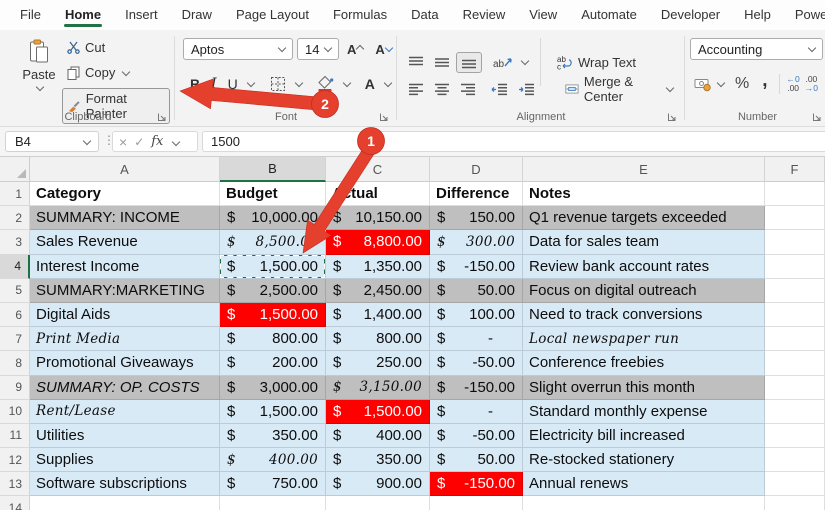 The width and height of the screenshot is (825, 510). Describe the element at coordinates (370, 84) in the screenshot. I see `font-color-button: A` at that location.